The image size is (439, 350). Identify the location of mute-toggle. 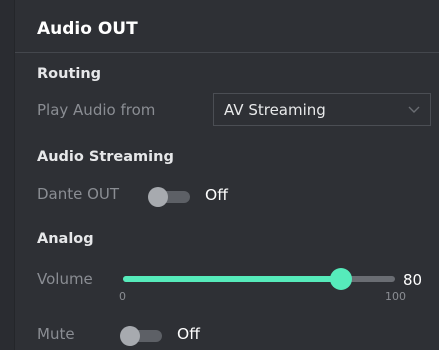
(142, 336).